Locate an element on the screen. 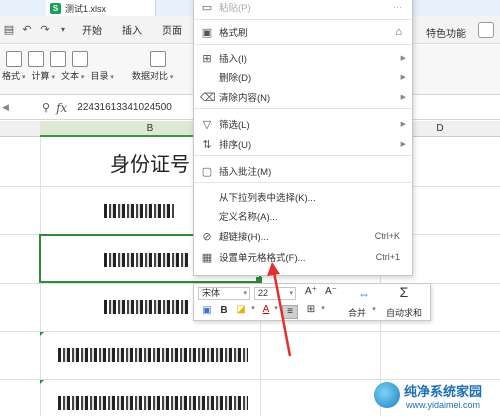 The height and width of the screenshot is (416, 500). menu-item-delete: 删除(D) ▶ is located at coordinates (303, 77).